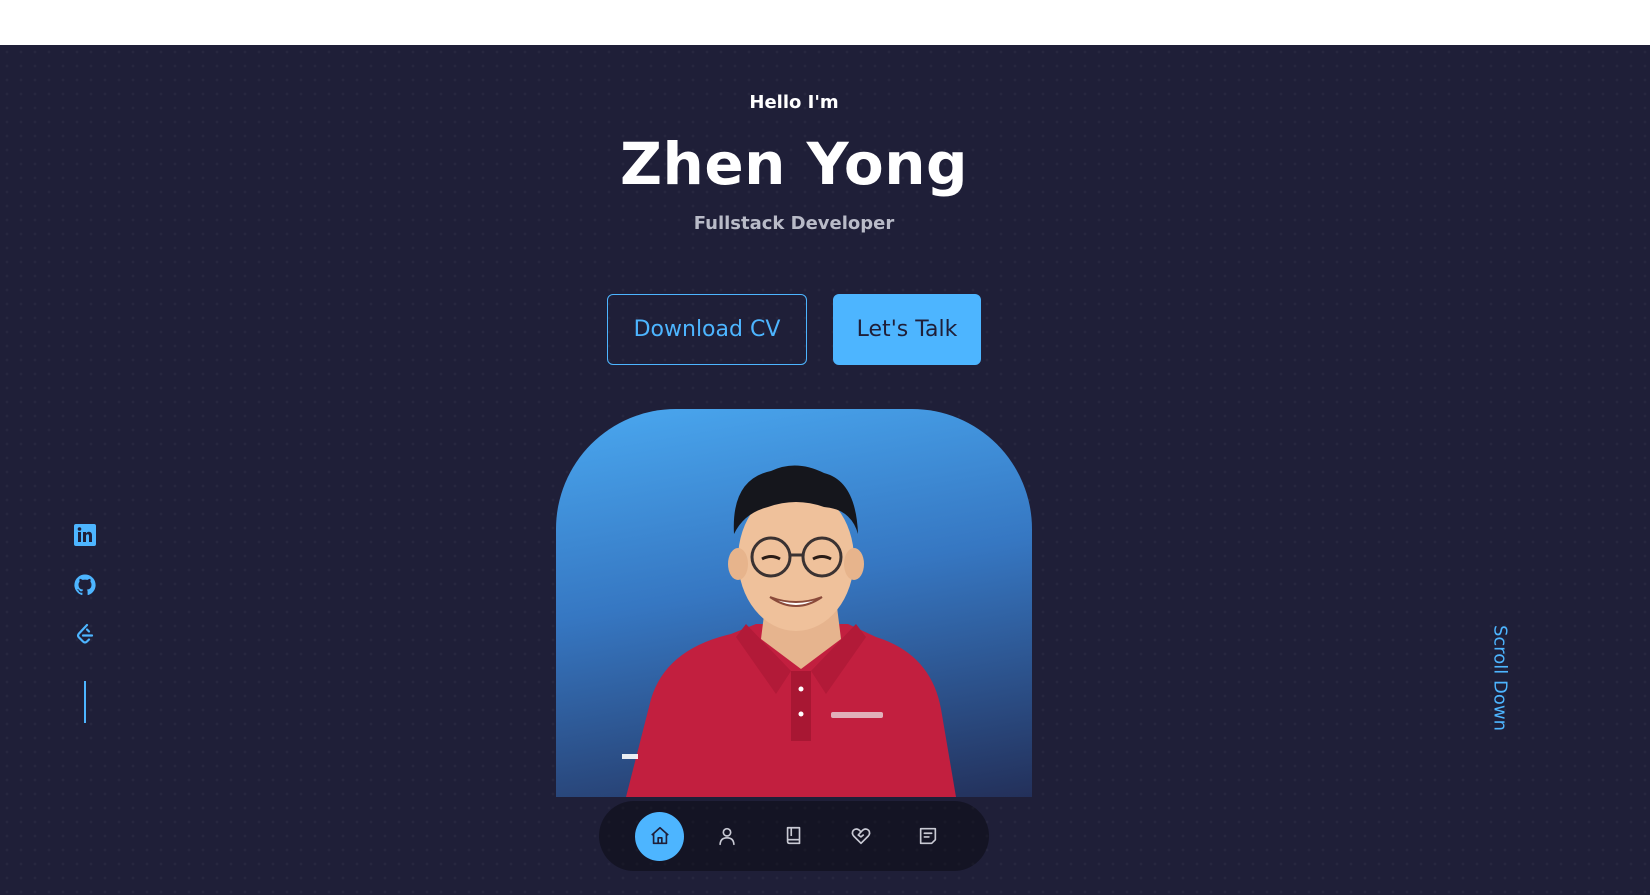  Describe the element at coordinates (789, 631) in the screenshot. I see `profile-photo-illustration` at that location.